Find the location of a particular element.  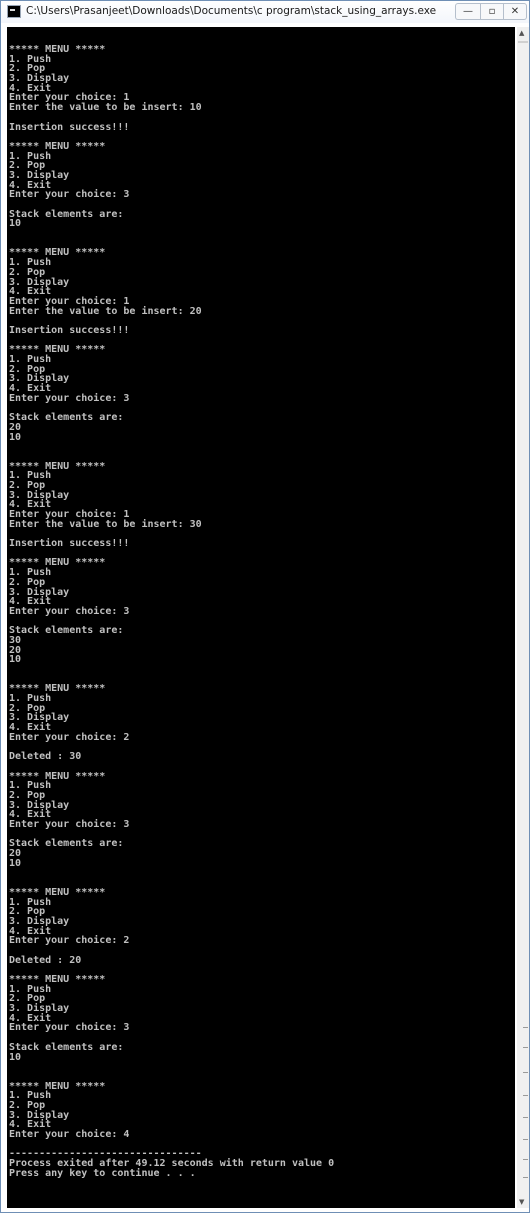

console-line: Press any key to continue . . . is located at coordinates (102, 1173).